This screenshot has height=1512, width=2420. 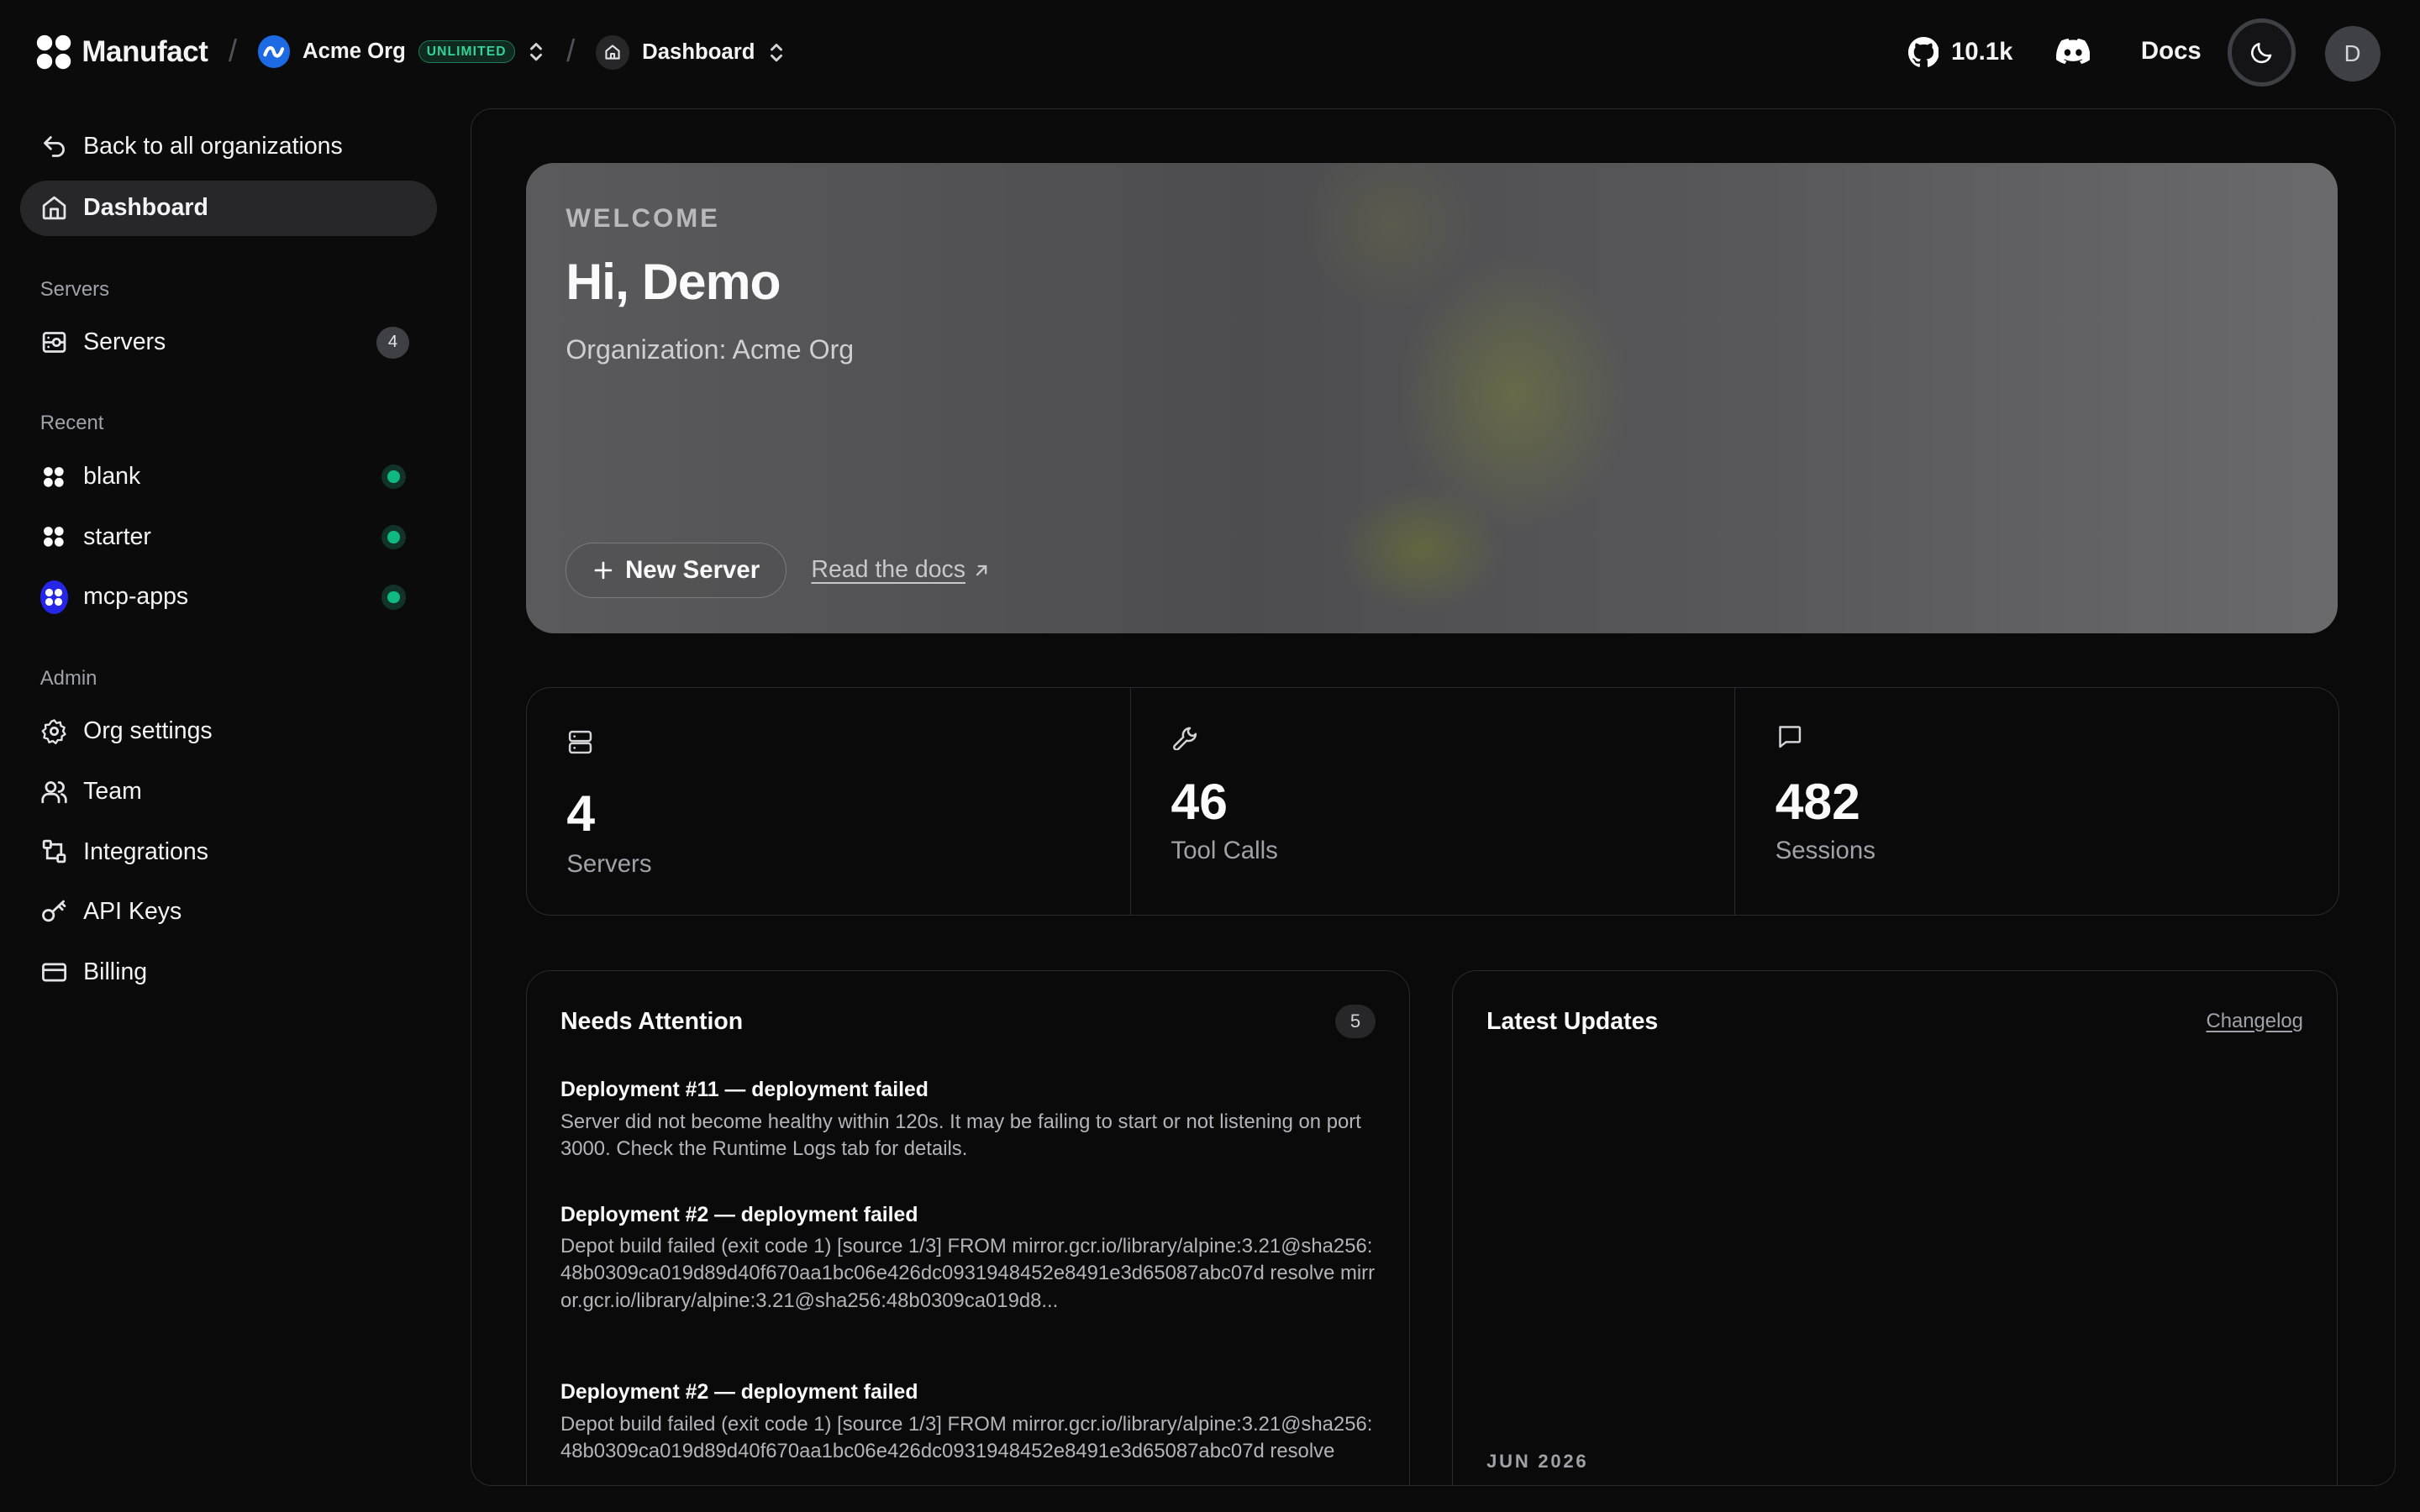 I want to click on stat-label: Tool Calls, so click(x=1225, y=850).